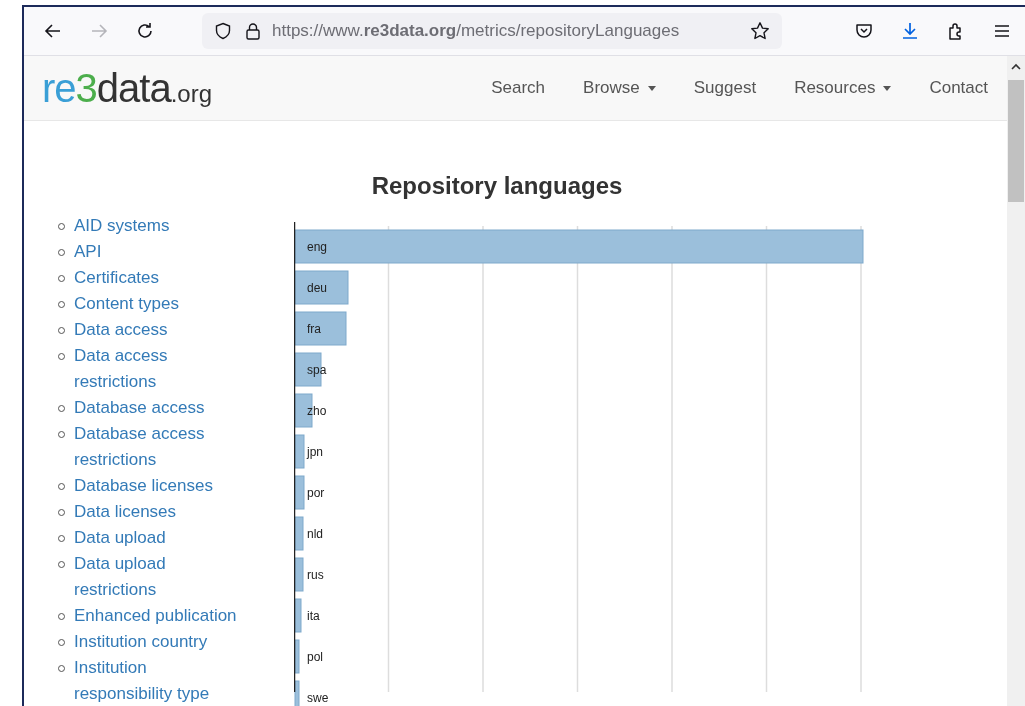 Image resolution: width=1025 pixels, height=706 pixels. I want to click on download-icon, so click(910, 31).